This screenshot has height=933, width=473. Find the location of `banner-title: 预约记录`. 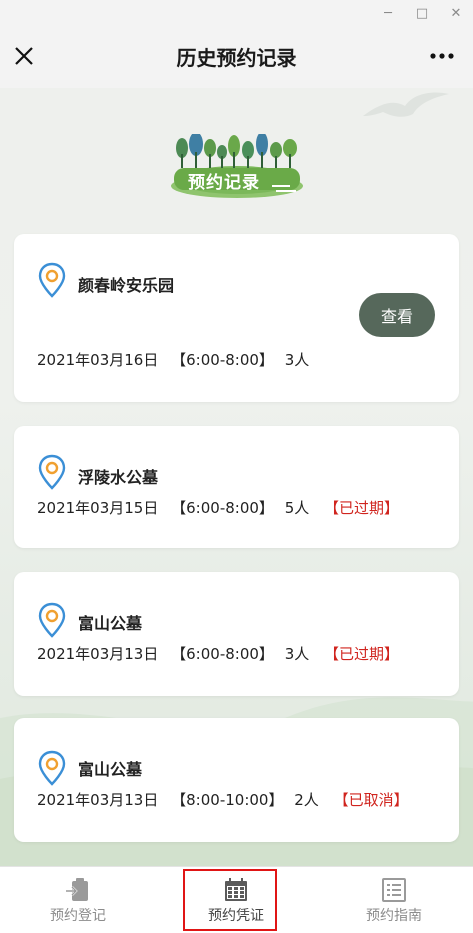

banner-title: 预约记录 is located at coordinates (224, 183).